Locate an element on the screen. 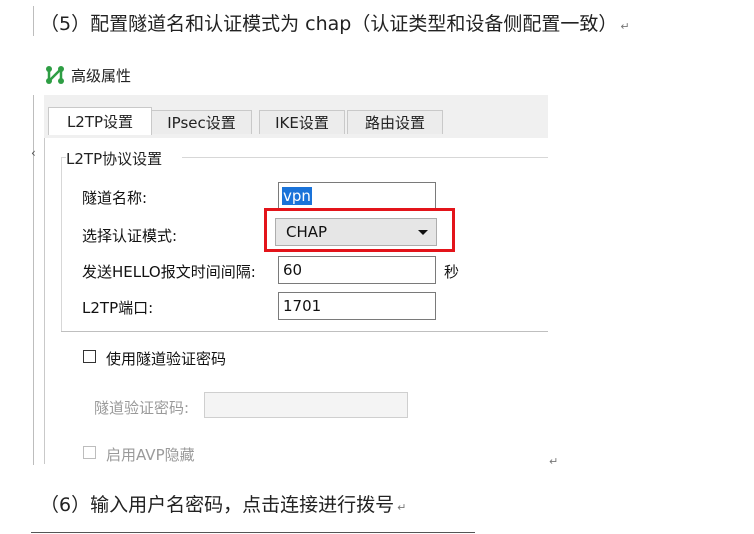 The width and height of the screenshot is (754, 534). tab-label: IPsec设置 is located at coordinates (201, 123).